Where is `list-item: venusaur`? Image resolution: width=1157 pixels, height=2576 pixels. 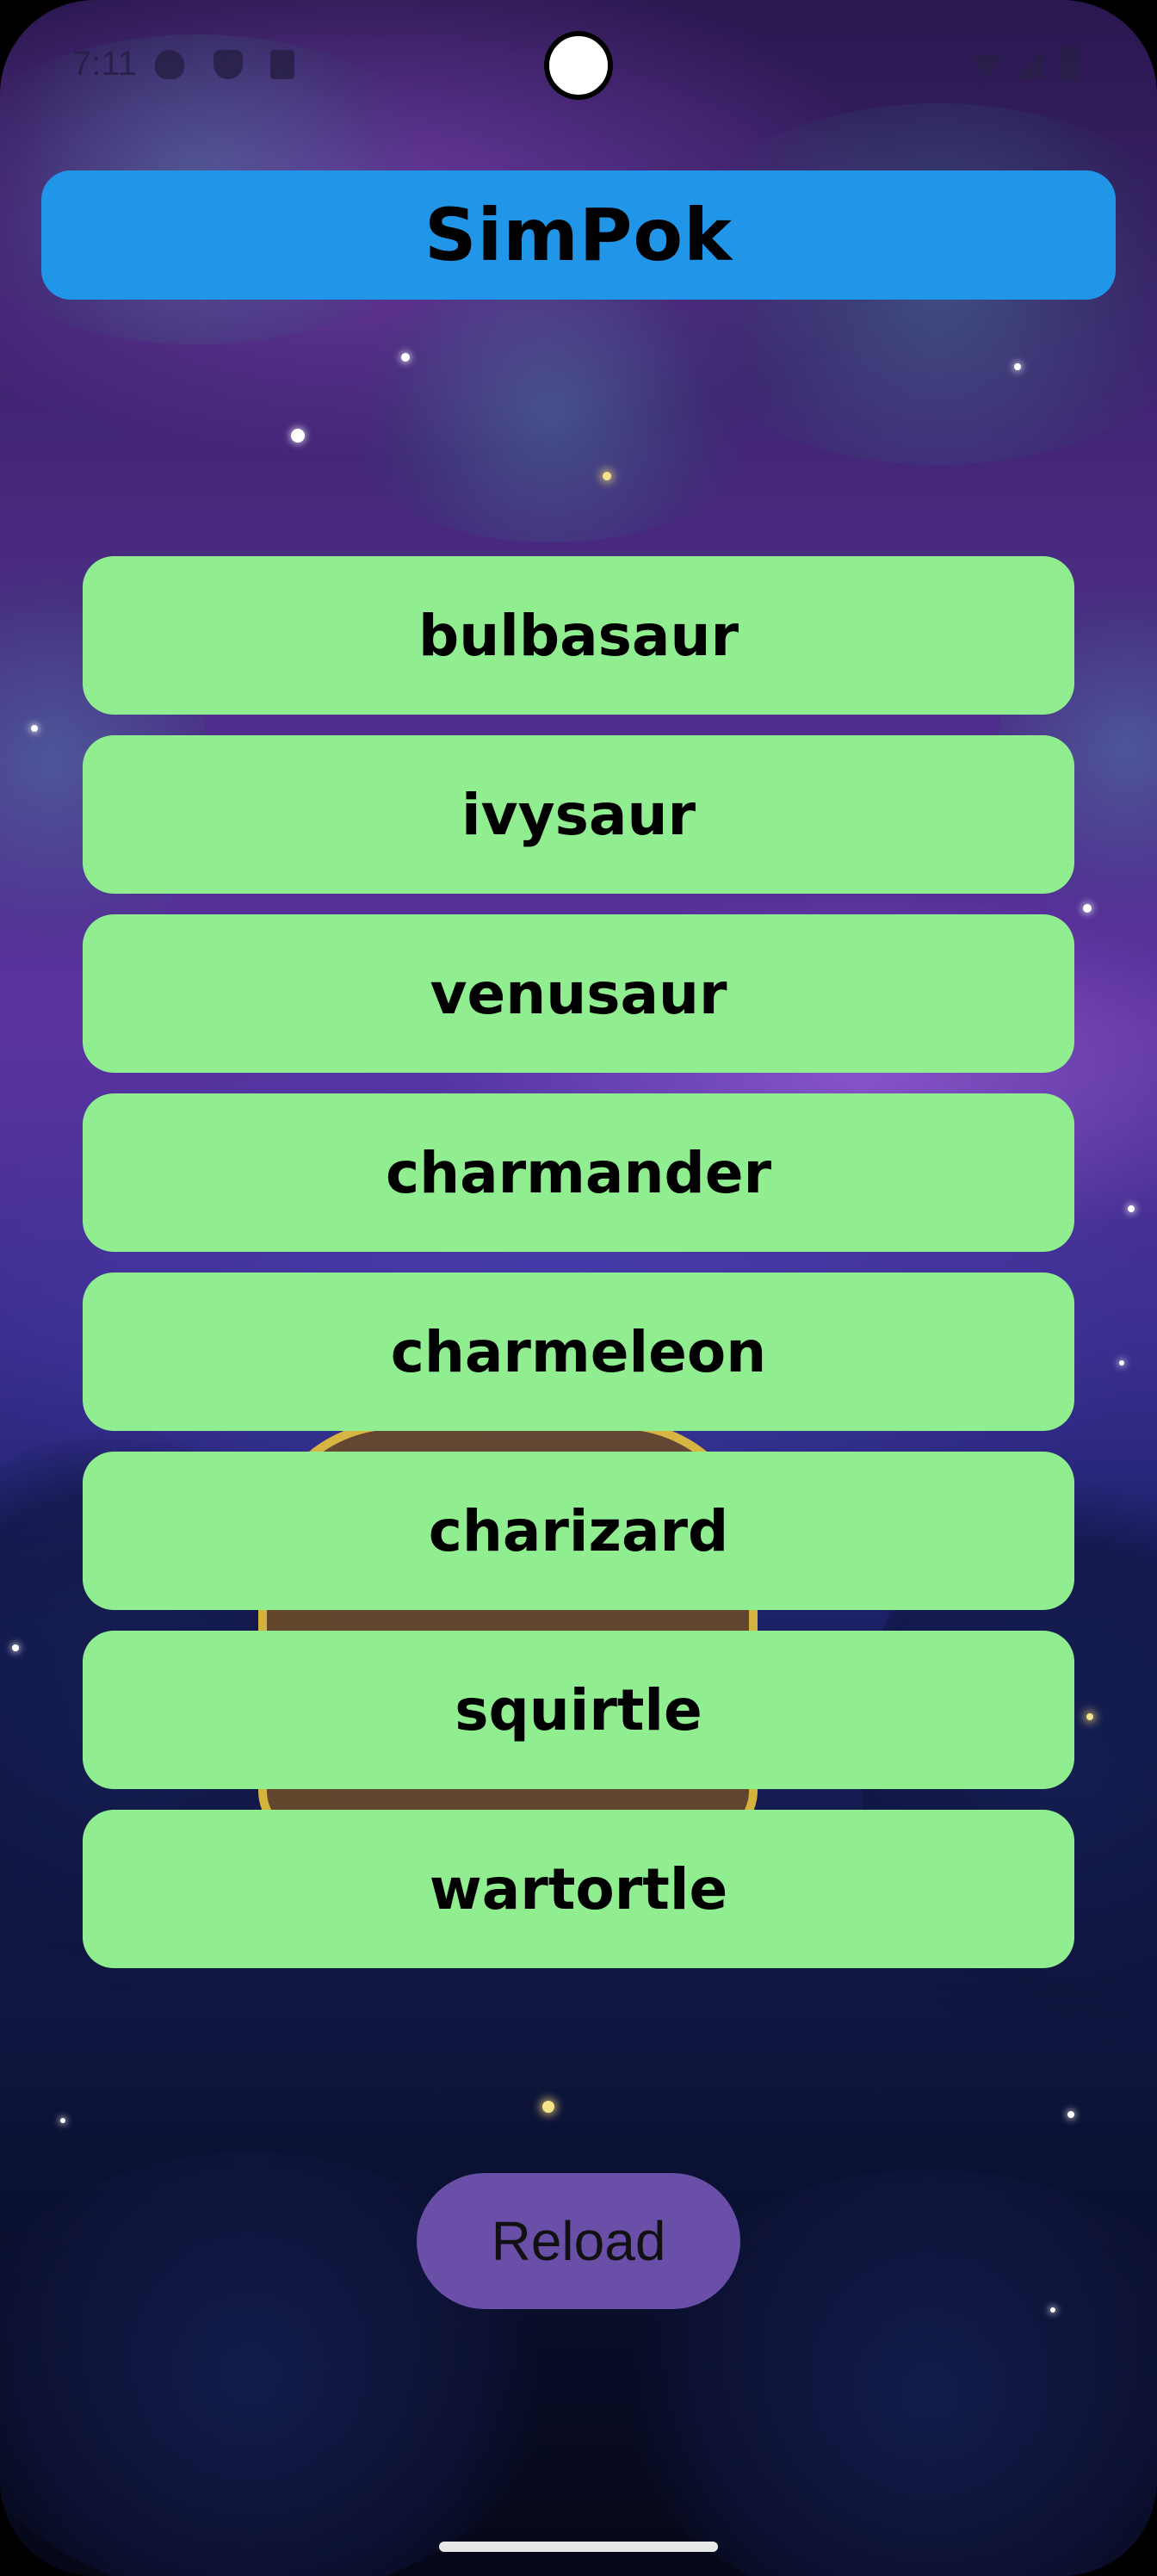
list-item: venusaur is located at coordinates (579, 993).